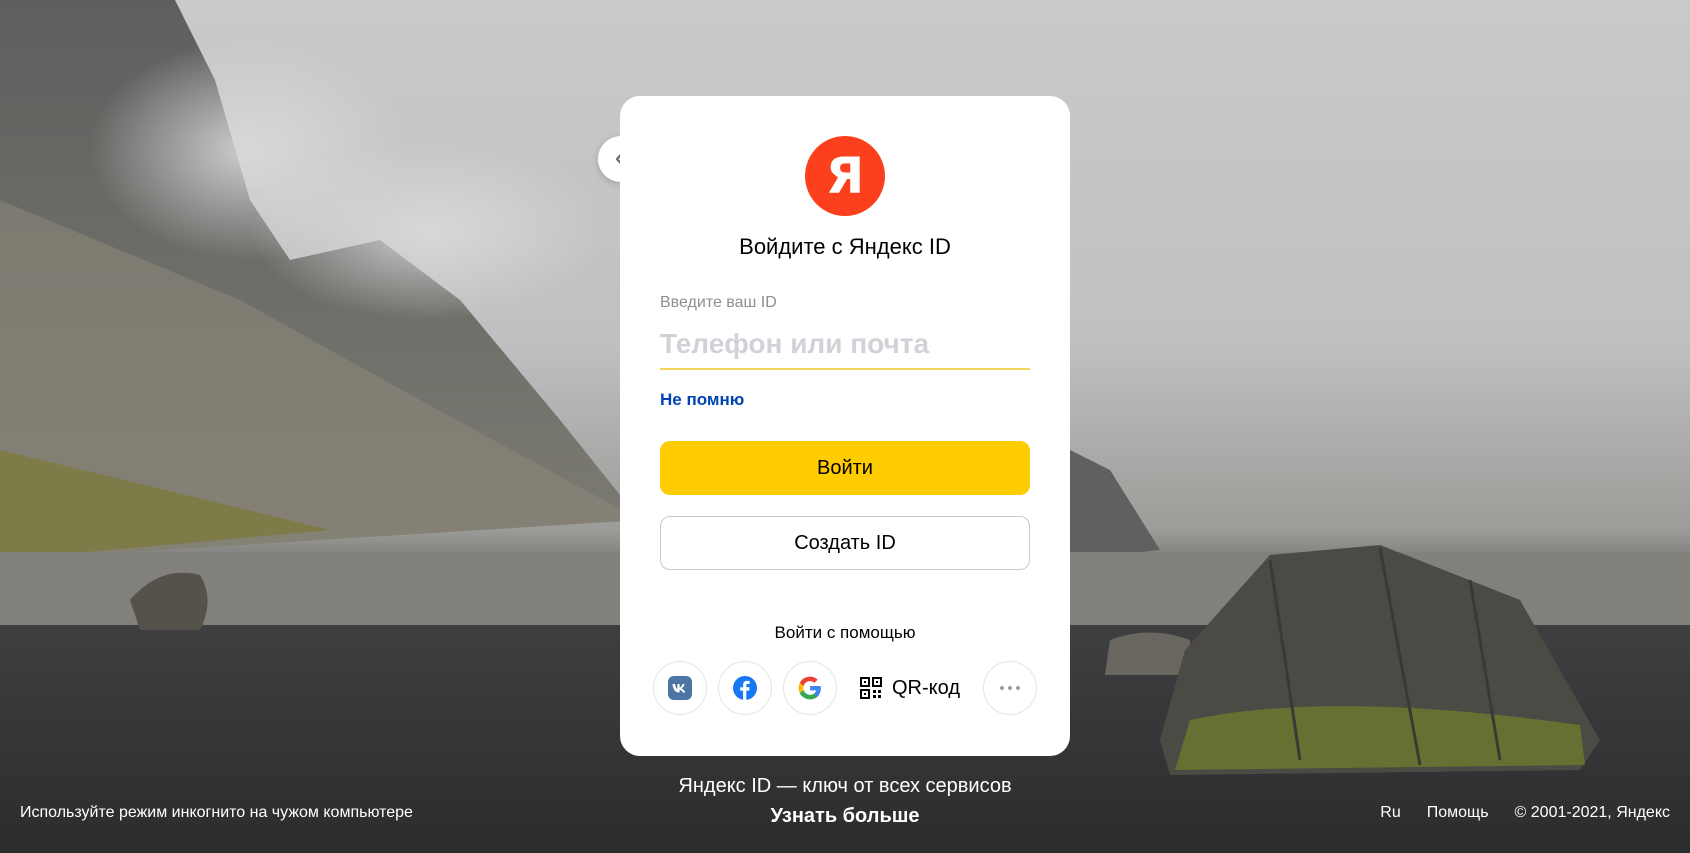 The height and width of the screenshot is (853, 1690). I want to click on login-button: Войти, so click(845, 468).